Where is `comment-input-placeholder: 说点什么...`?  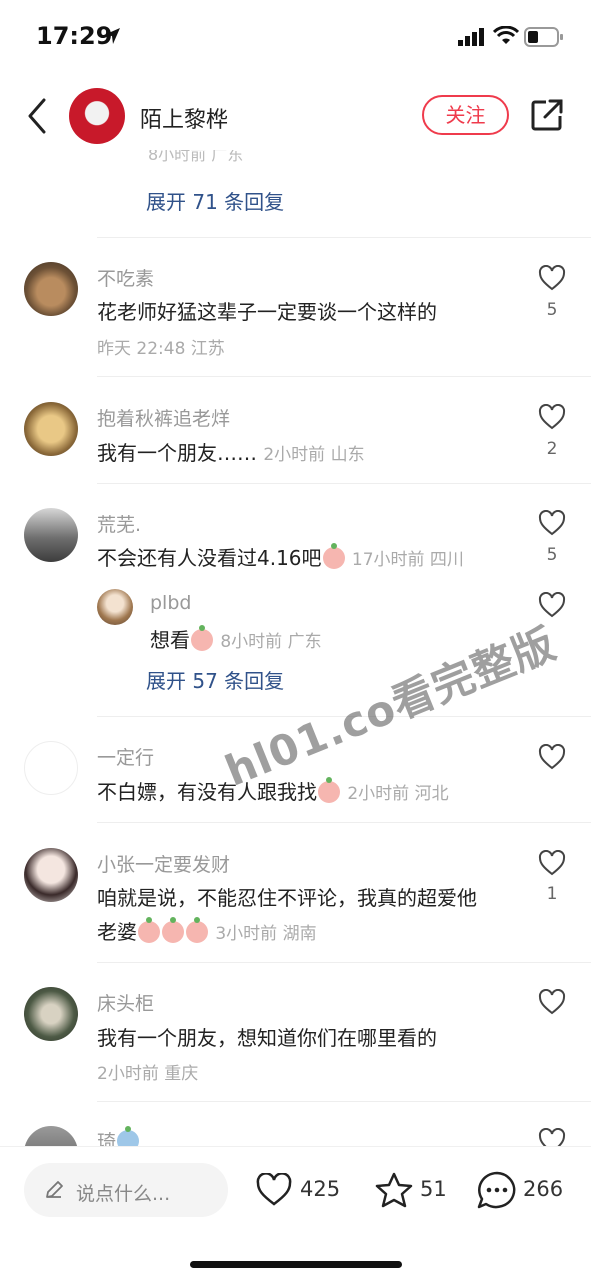
comment-input-placeholder: 说点什么... is located at coordinates (123, 1194).